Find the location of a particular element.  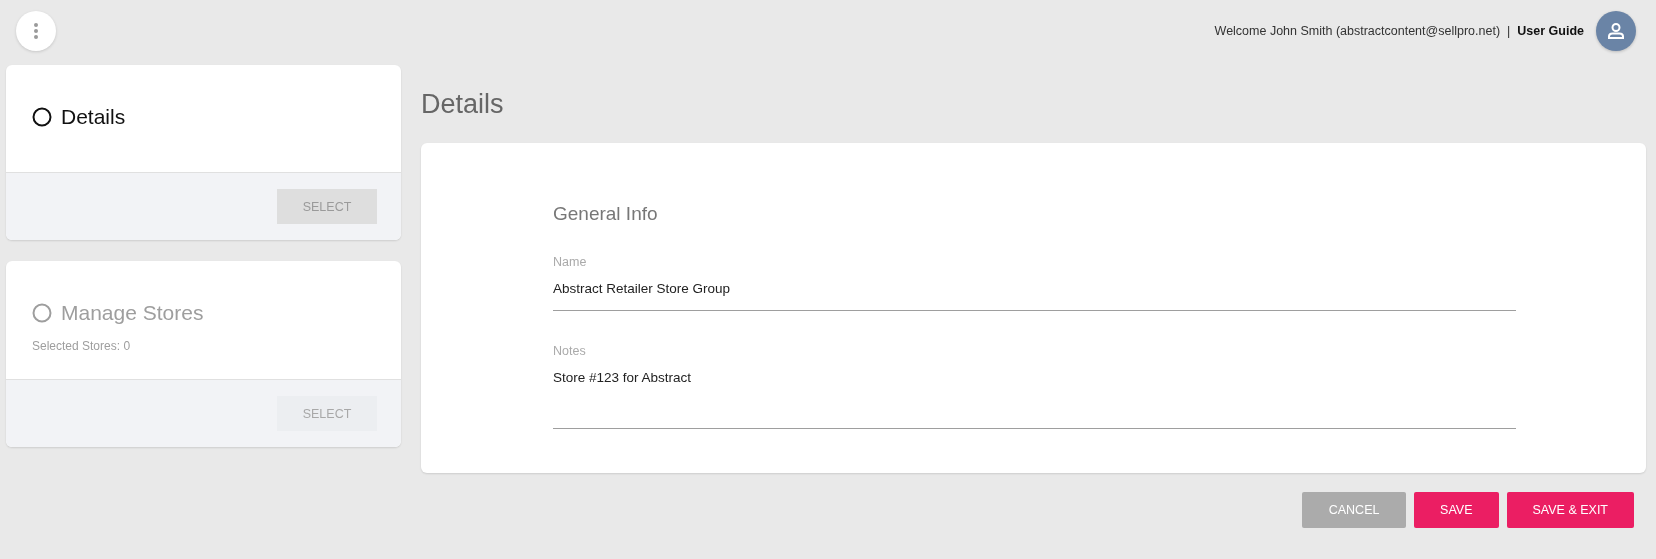

user-avatar-button is located at coordinates (1616, 31).